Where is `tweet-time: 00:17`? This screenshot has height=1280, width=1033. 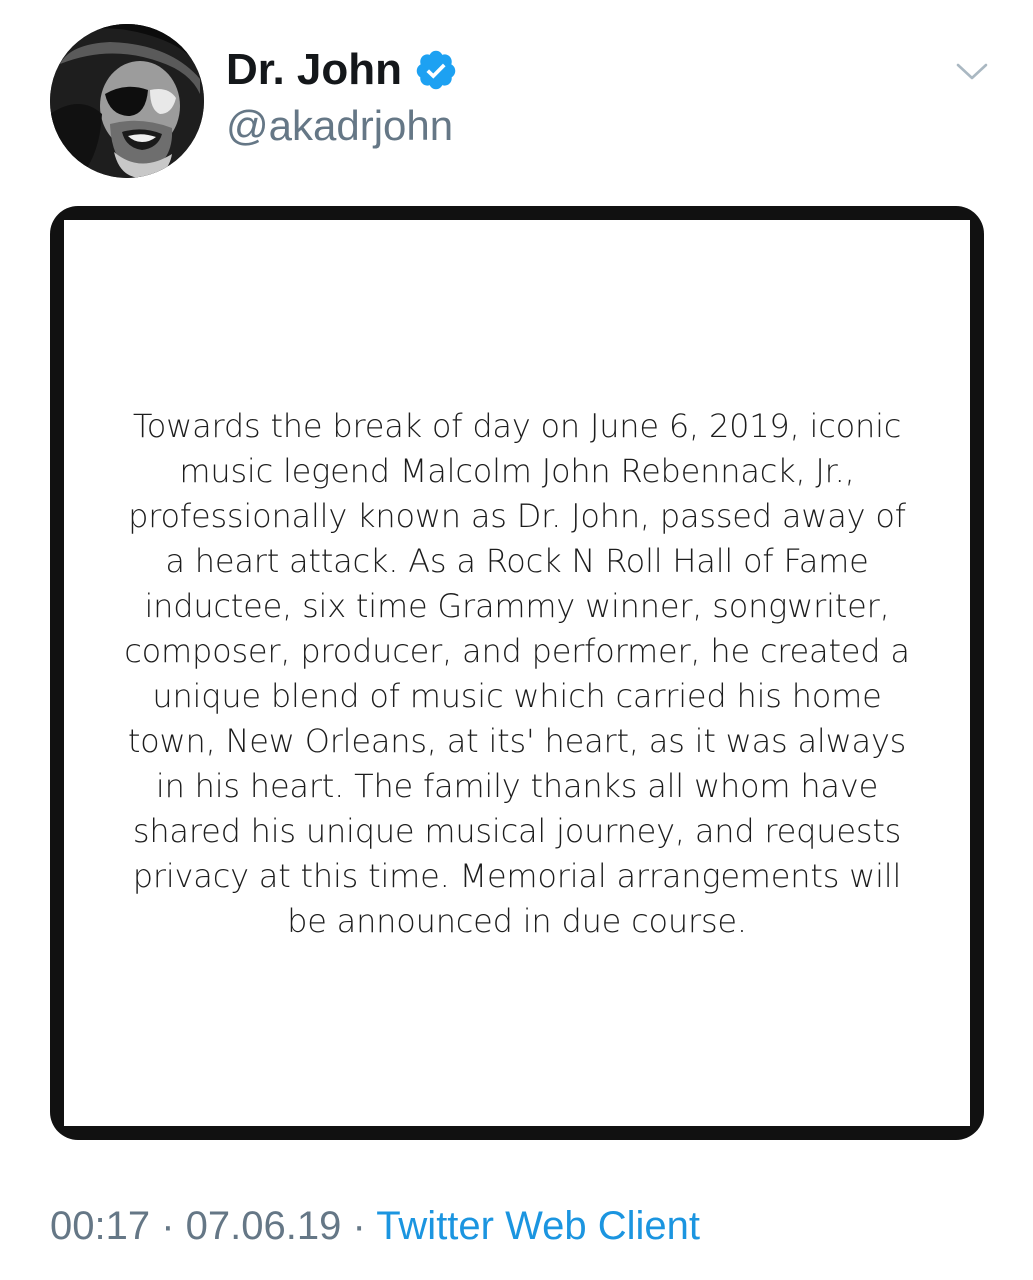
tweet-time: 00:17 is located at coordinates (100, 1226).